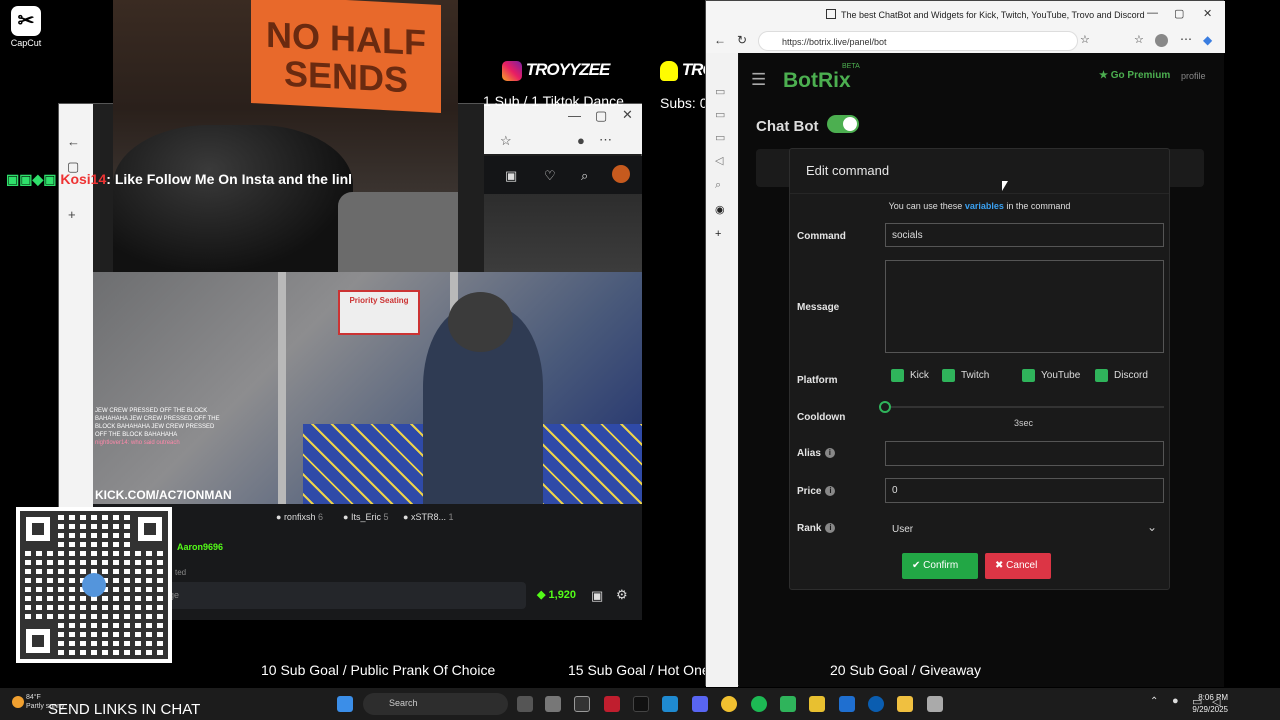  What do you see at coordinates (720, 209) in the screenshot?
I see `extension-icon: ◉` at bounding box center [720, 209].